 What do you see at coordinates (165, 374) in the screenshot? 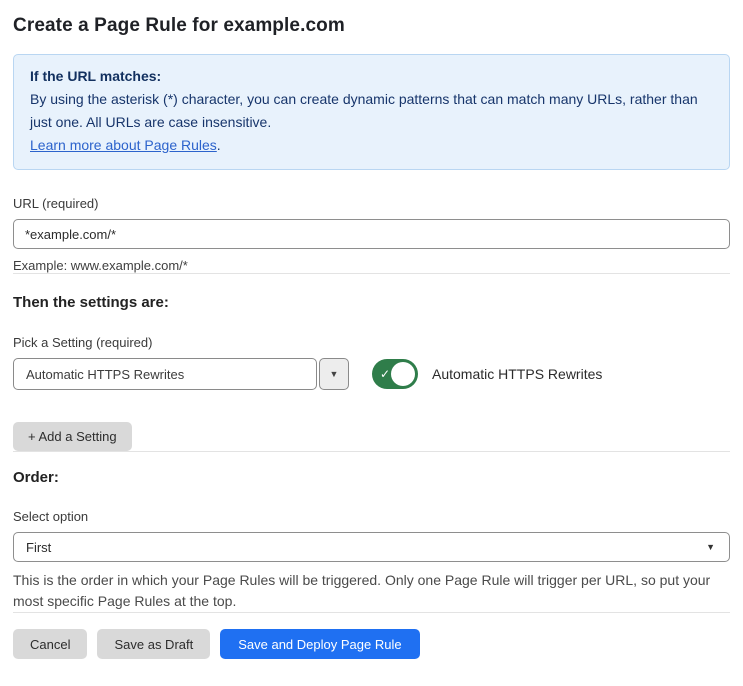
I see `setting-picker-value: Automatic HTTPS Rewrites` at bounding box center [165, 374].